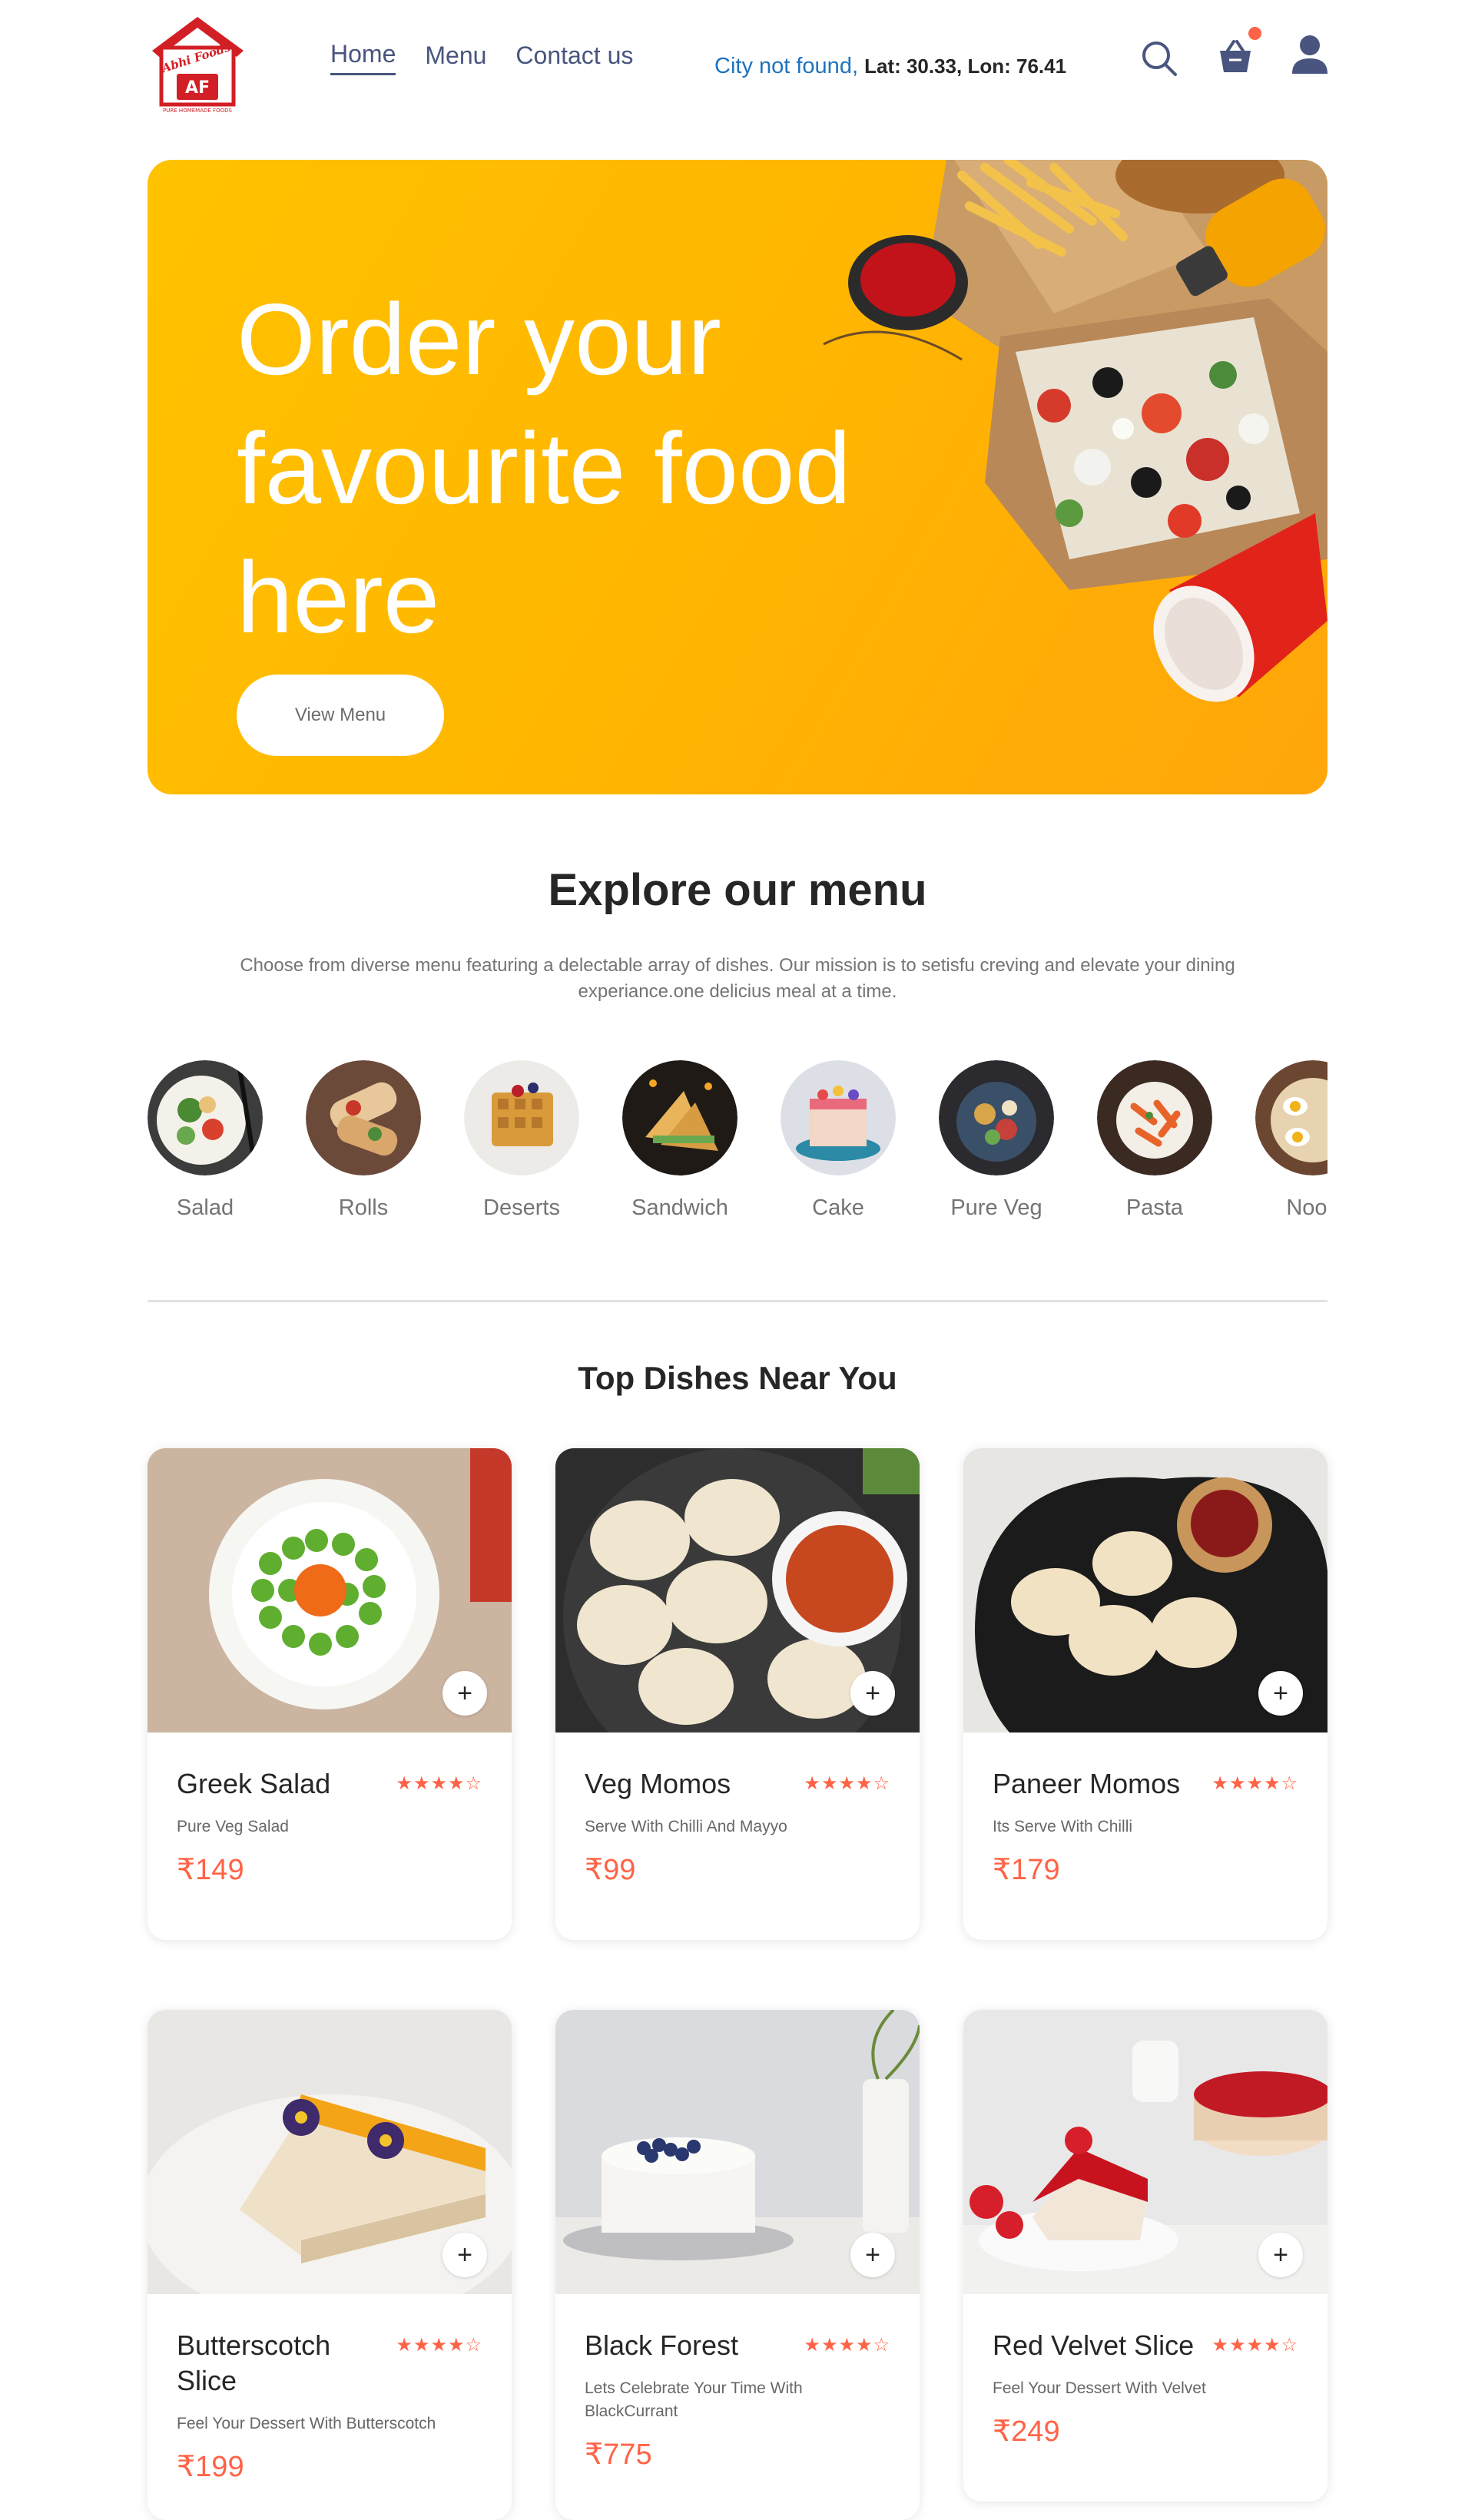 Image resolution: width=1475 pixels, height=2520 pixels. Describe the element at coordinates (1310, 55) in the screenshot. I see `user-icon` at that location.